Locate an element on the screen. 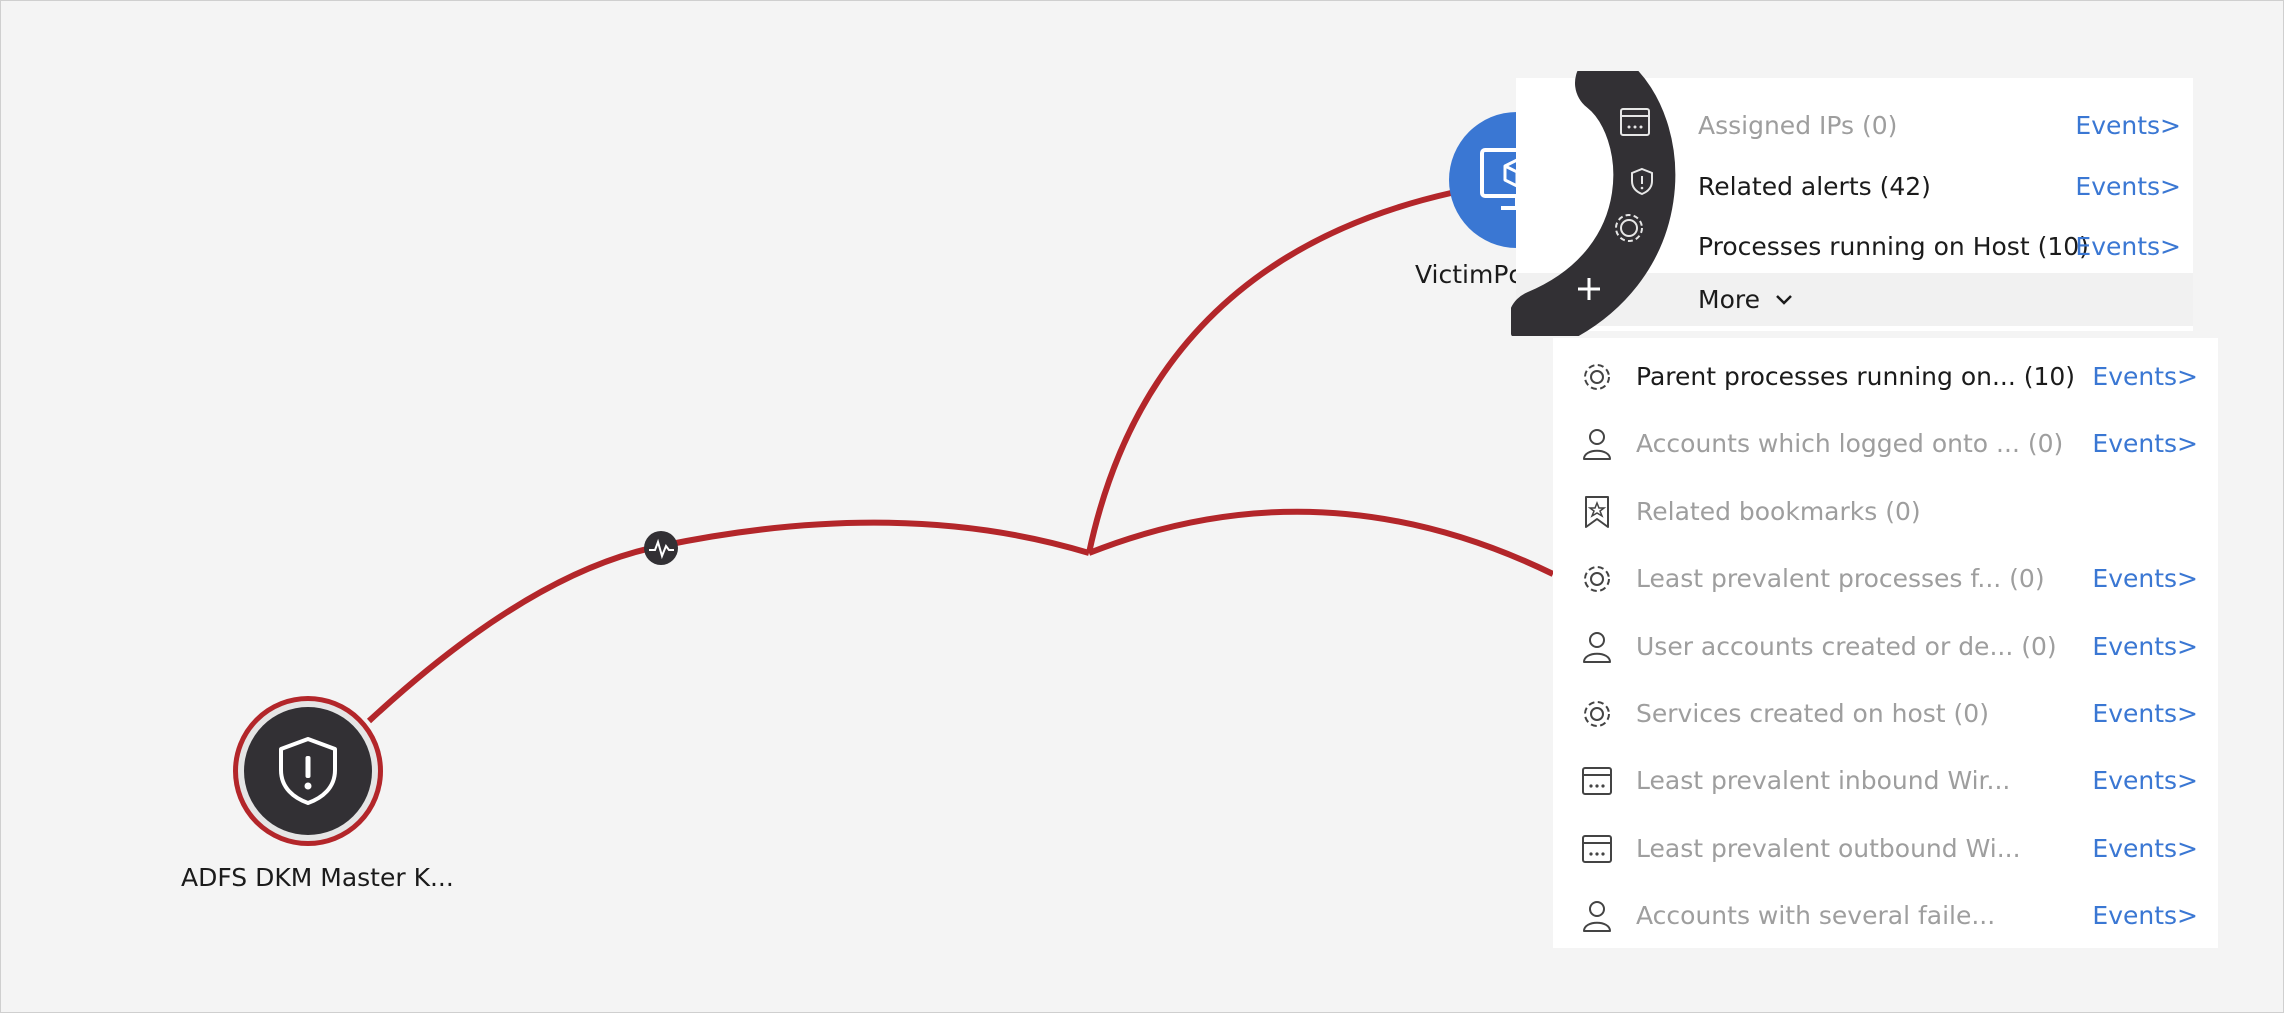 This screenshot has width=2284, height=1013. more-menu-item: Services created on host (0) Events> is located at coordinates (1885, 713).